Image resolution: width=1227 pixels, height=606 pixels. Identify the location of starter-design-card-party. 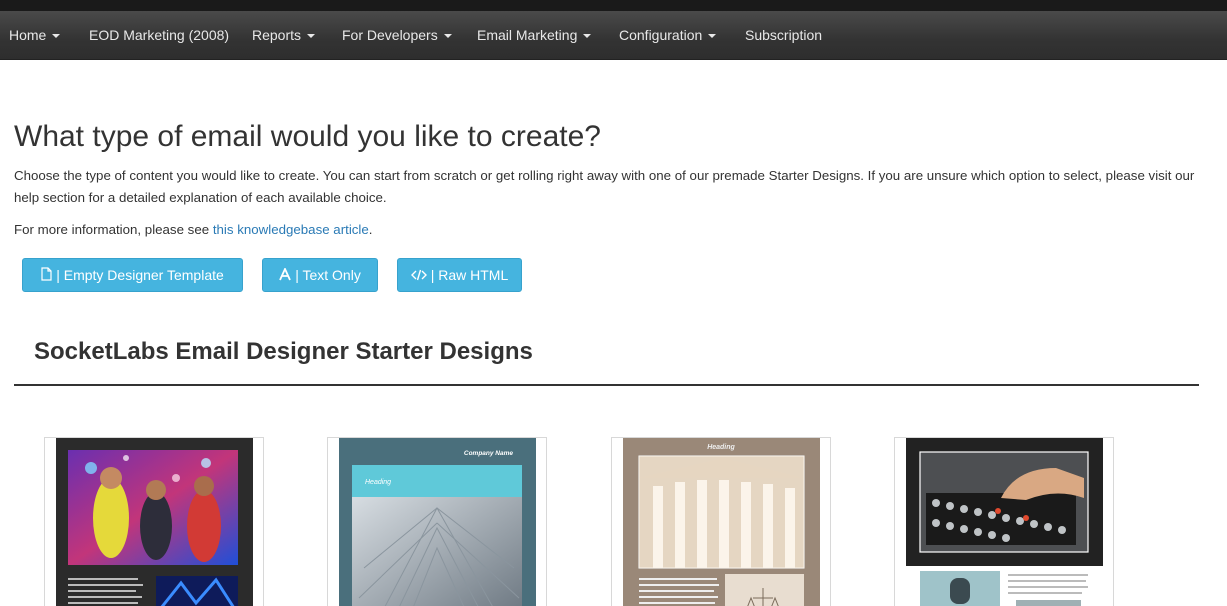
(154, 521).